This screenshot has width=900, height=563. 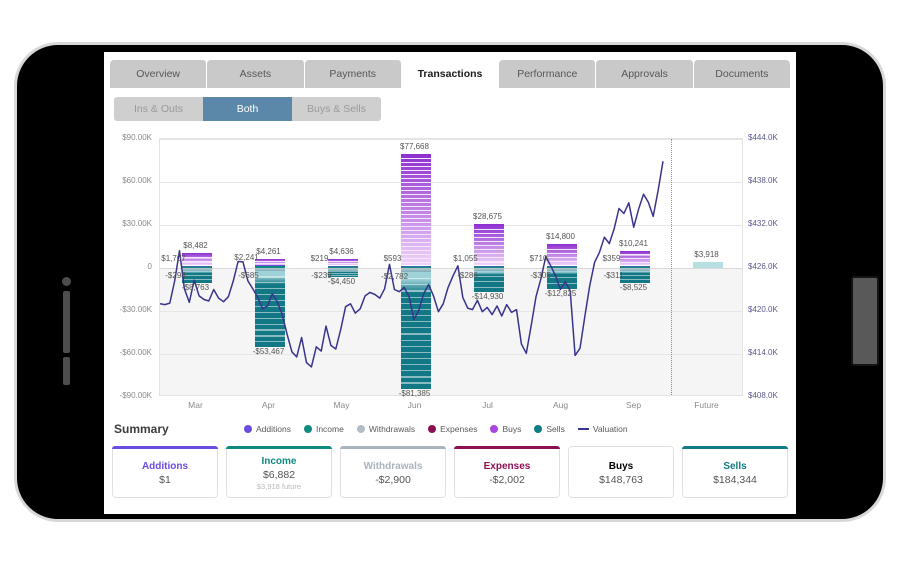 What do you see at coordinates (394, 276) in the screenshot?
I see `bar-label-withdrawals-jun: -$2,782` at bounding box center [394, 276].